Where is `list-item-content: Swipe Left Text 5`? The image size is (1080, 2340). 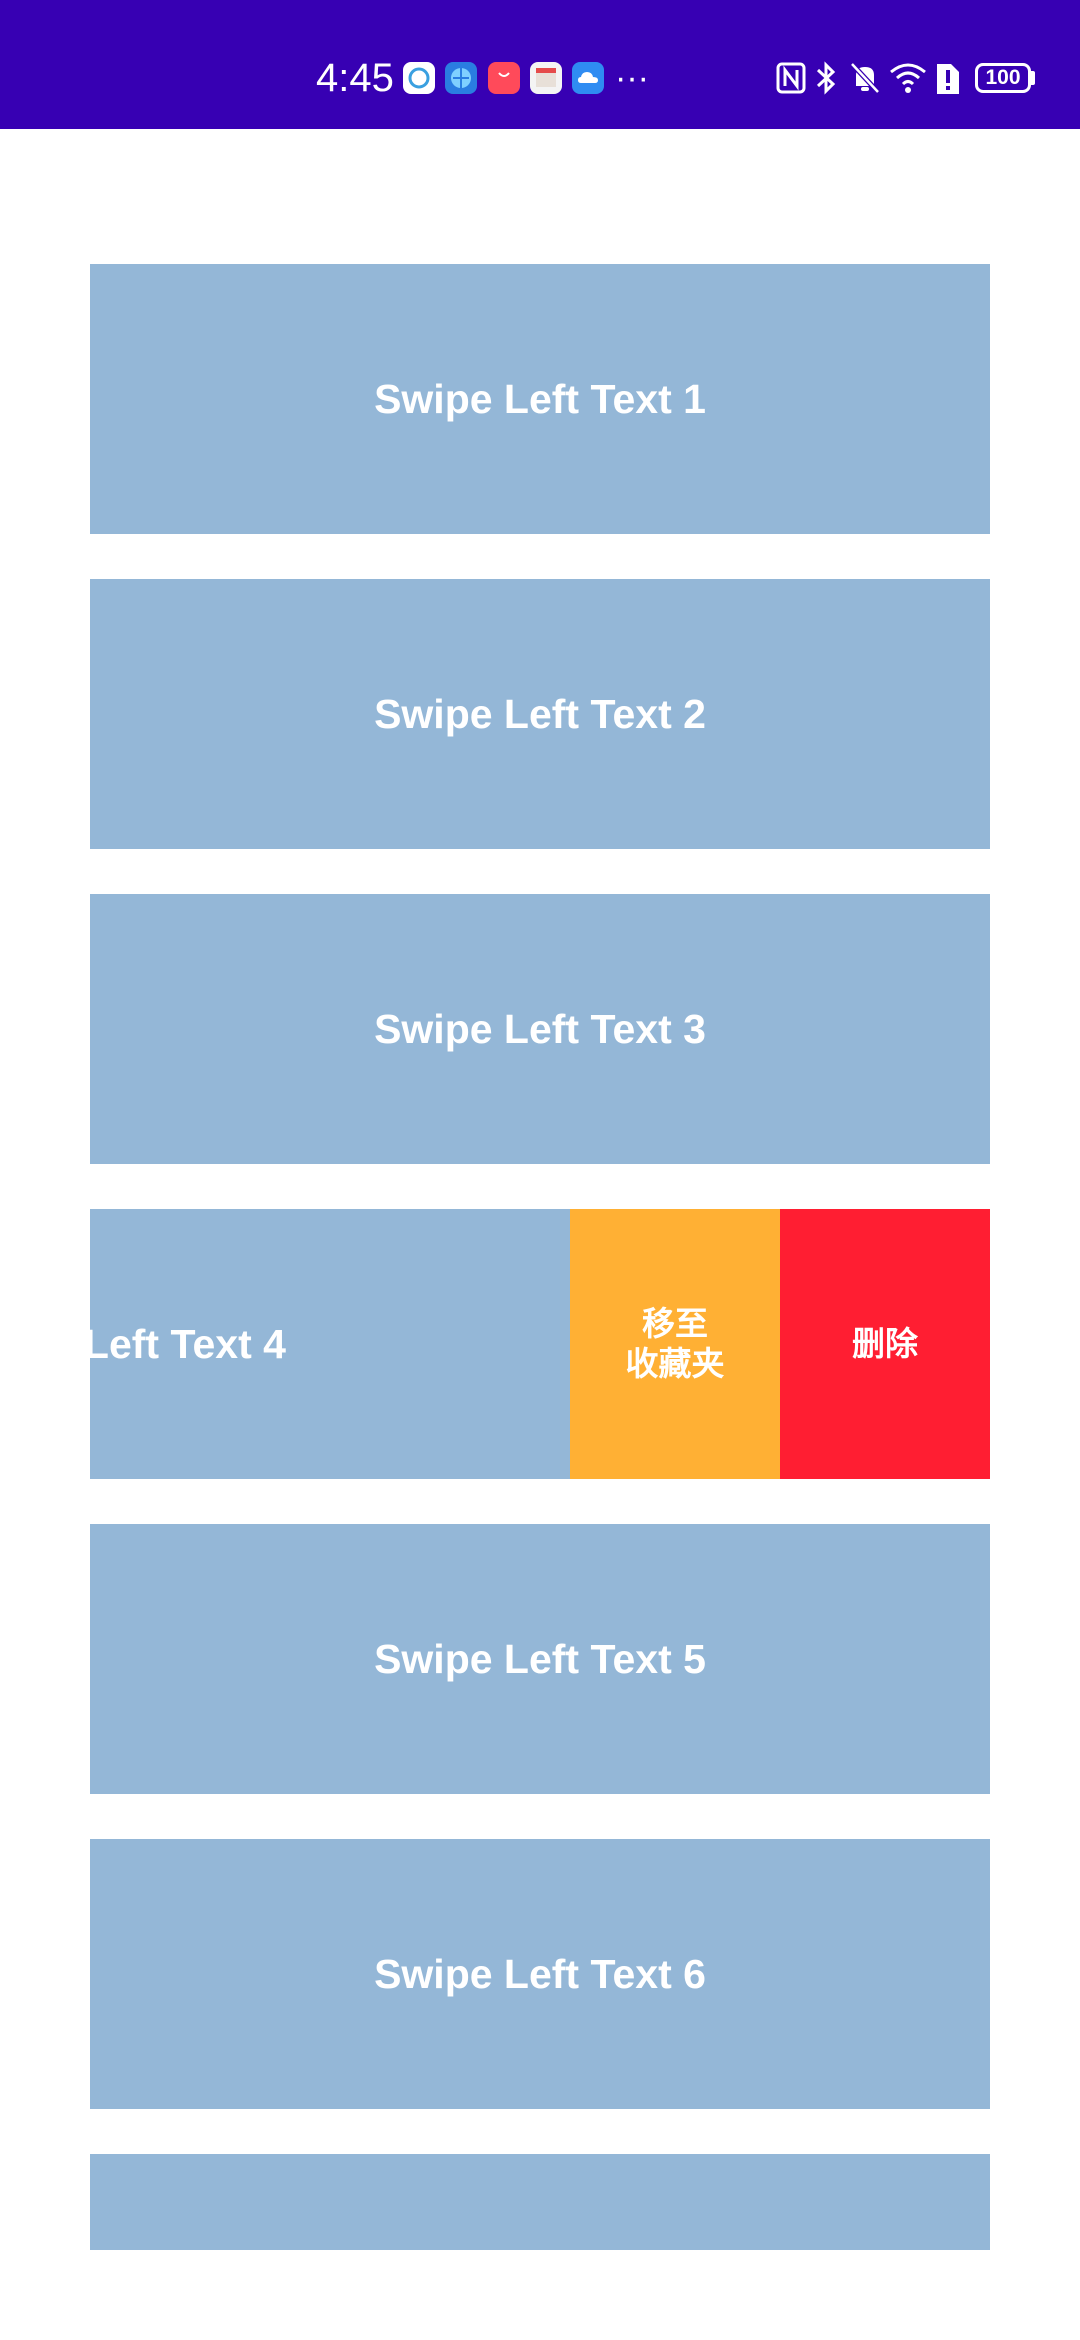 list-item-content: Swipe Left Text 5 is located at coordinates (540, 1659).